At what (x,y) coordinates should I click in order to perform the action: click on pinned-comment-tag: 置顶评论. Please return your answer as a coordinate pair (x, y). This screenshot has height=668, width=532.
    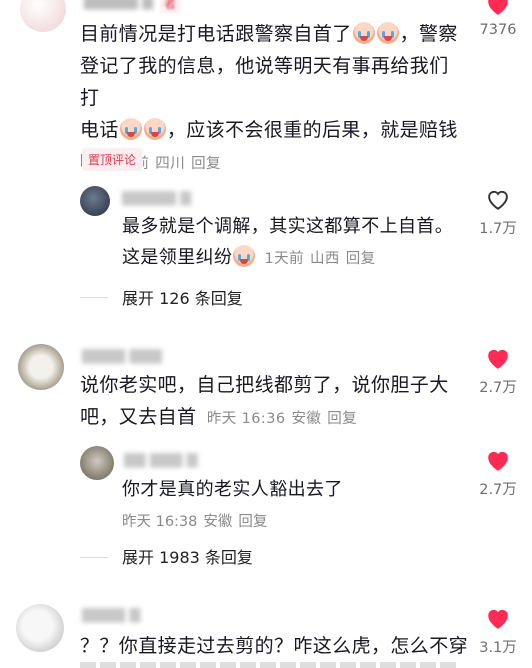
    Looking at the image, I should click on (112, 159).